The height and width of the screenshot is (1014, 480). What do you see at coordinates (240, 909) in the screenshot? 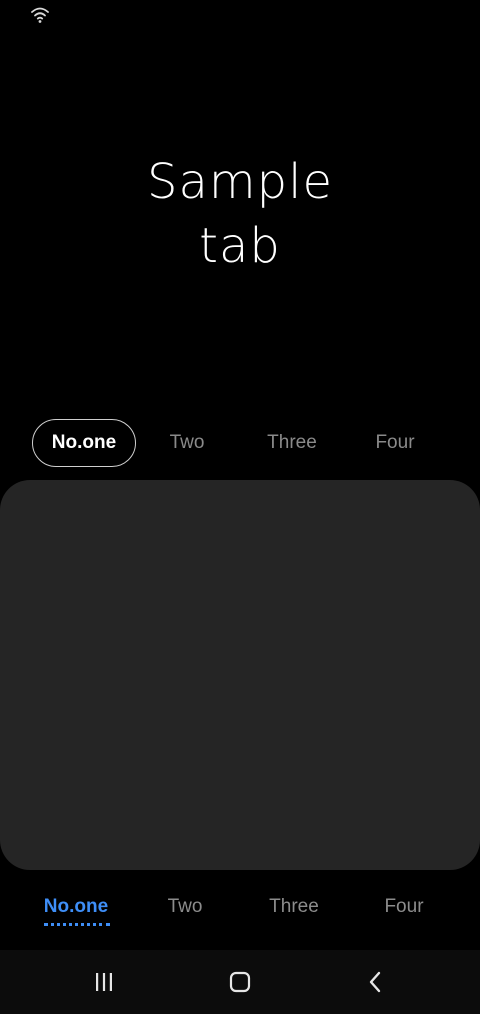
I see `bottom-tab-bar: No.one Two Three Four` at bounding box center [240, 909].